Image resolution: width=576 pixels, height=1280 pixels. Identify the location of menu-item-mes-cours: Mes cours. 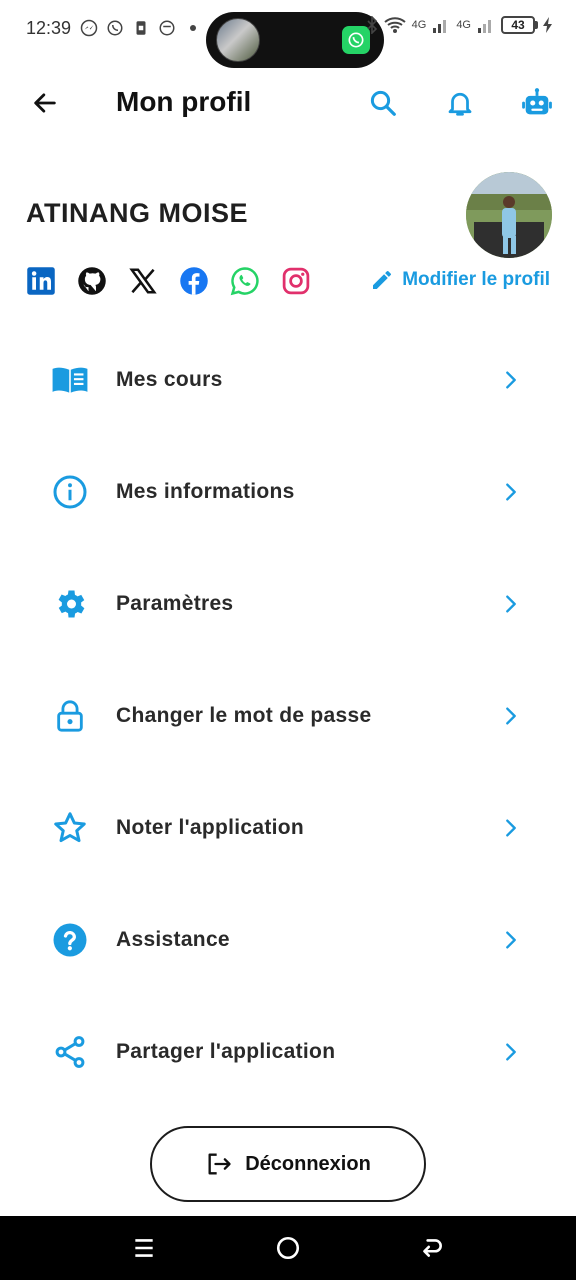
(288, 380).